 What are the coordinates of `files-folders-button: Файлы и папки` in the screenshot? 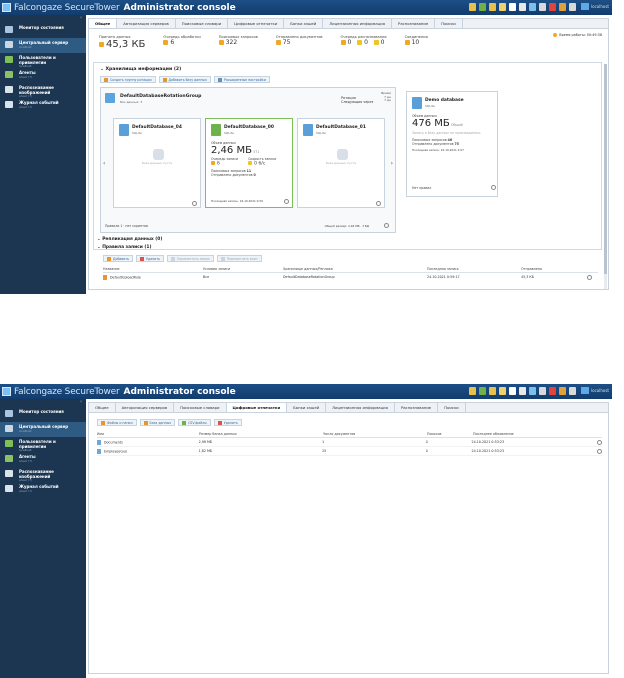 It's located at (117, 422).